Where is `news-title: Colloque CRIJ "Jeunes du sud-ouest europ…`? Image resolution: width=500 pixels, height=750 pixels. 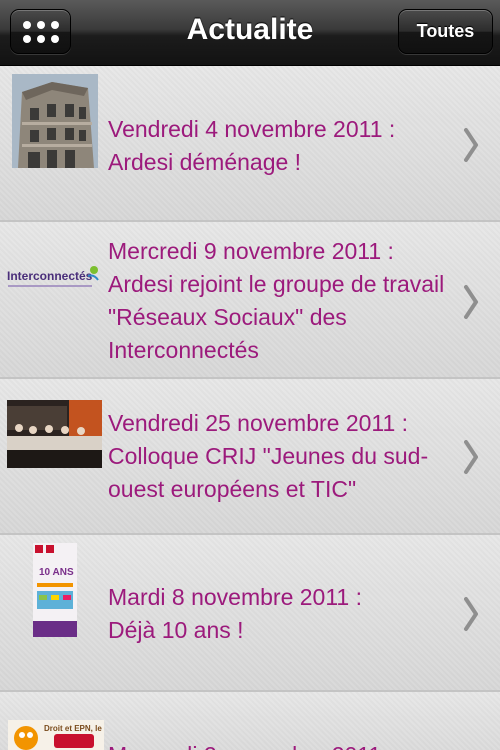
news-title: Colloque CRIJ "Jeunes du sud-ouest europ… is located at coordinates (268, 472).